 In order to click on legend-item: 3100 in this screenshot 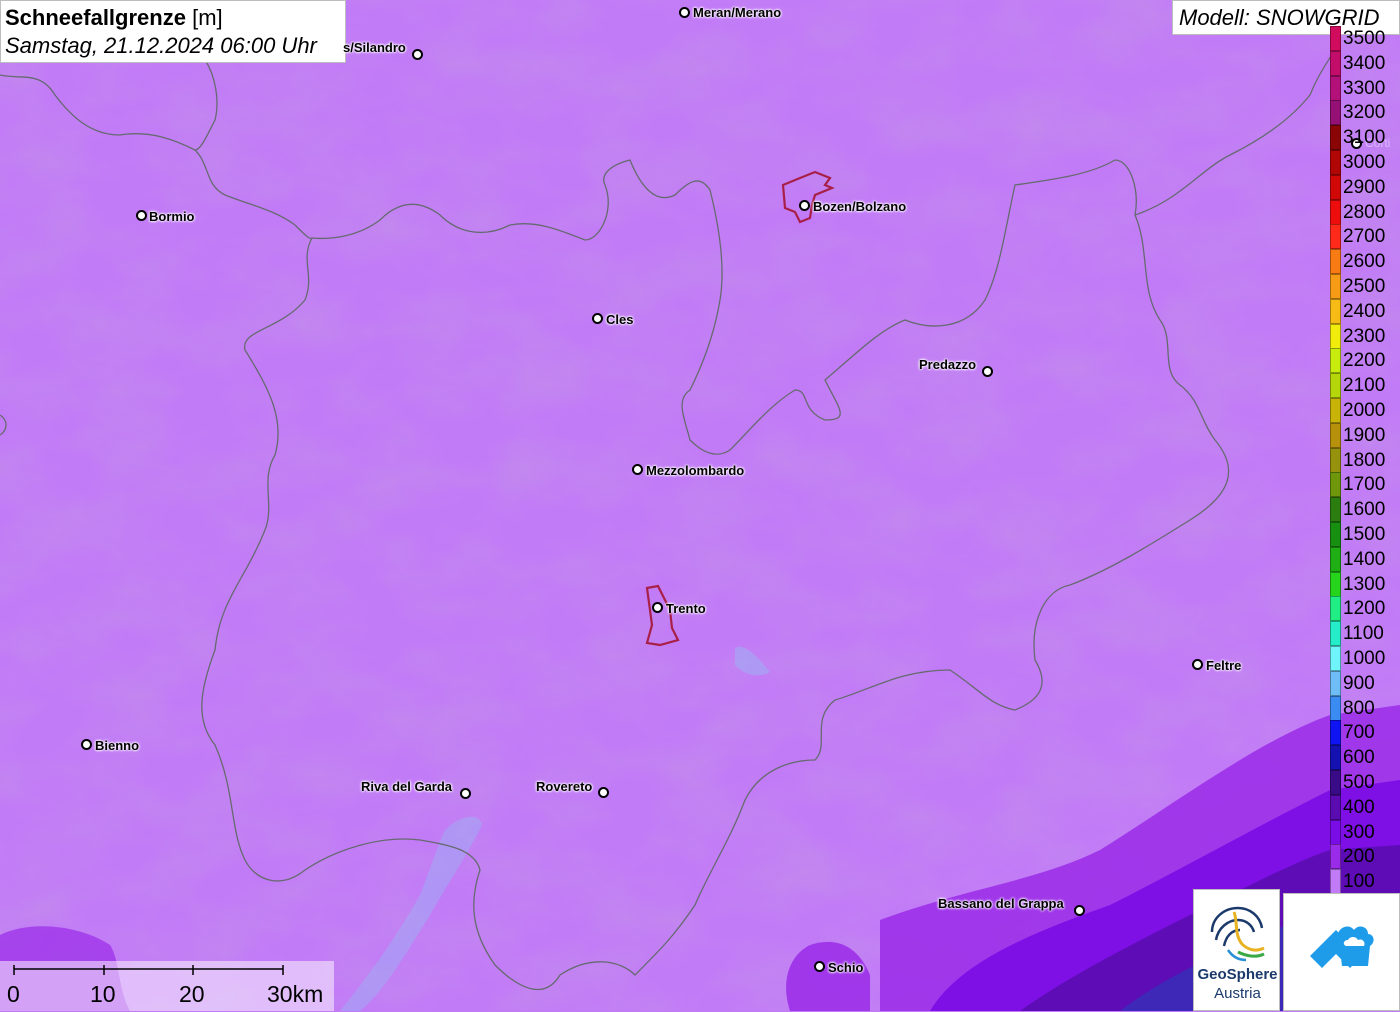, I will do `click(1364, 138)`.